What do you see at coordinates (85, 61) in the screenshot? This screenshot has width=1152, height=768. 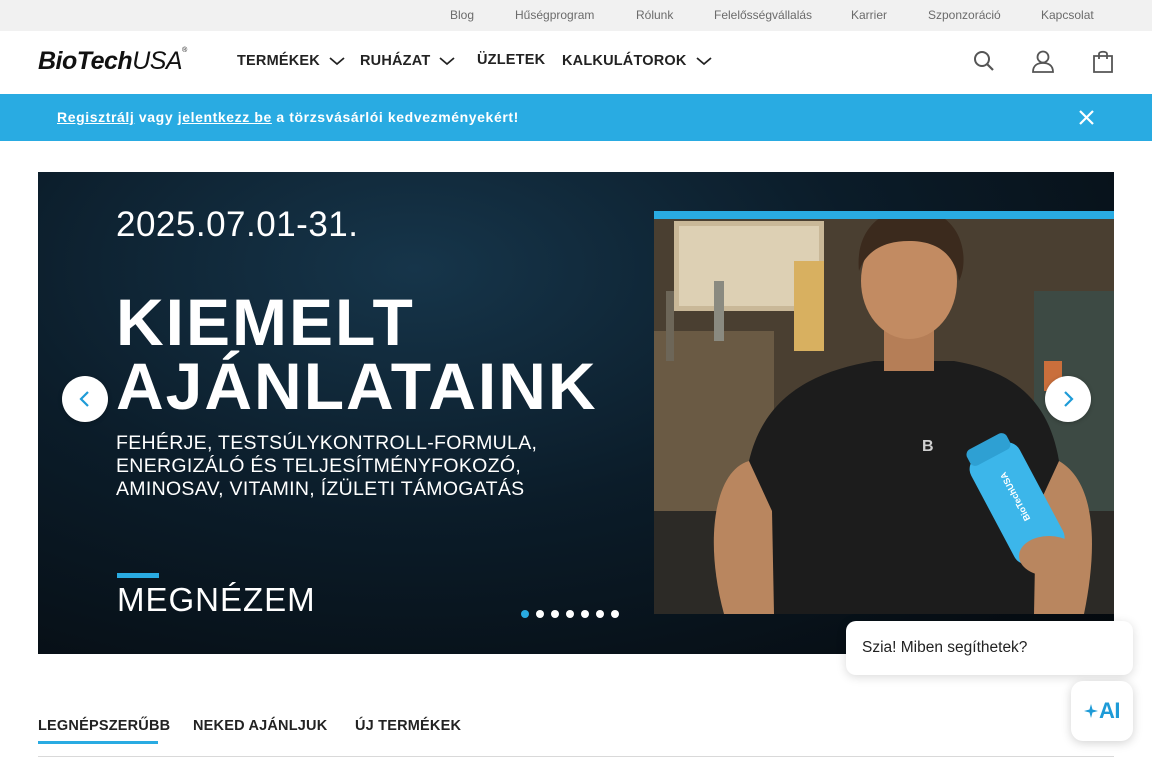 I see `logo-main-text: BioTech` at bounding box center [85, 61].